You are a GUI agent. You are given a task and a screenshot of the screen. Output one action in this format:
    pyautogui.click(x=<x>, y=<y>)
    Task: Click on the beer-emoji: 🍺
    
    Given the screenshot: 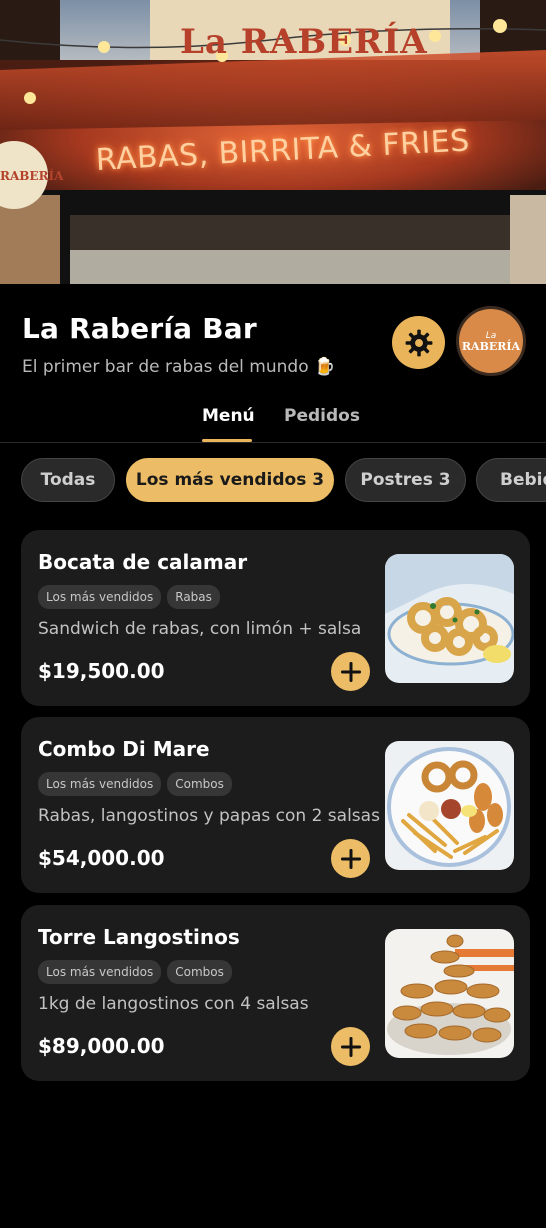 What is the action you would take?
    pyautogui.click(x=325, y=367)
    